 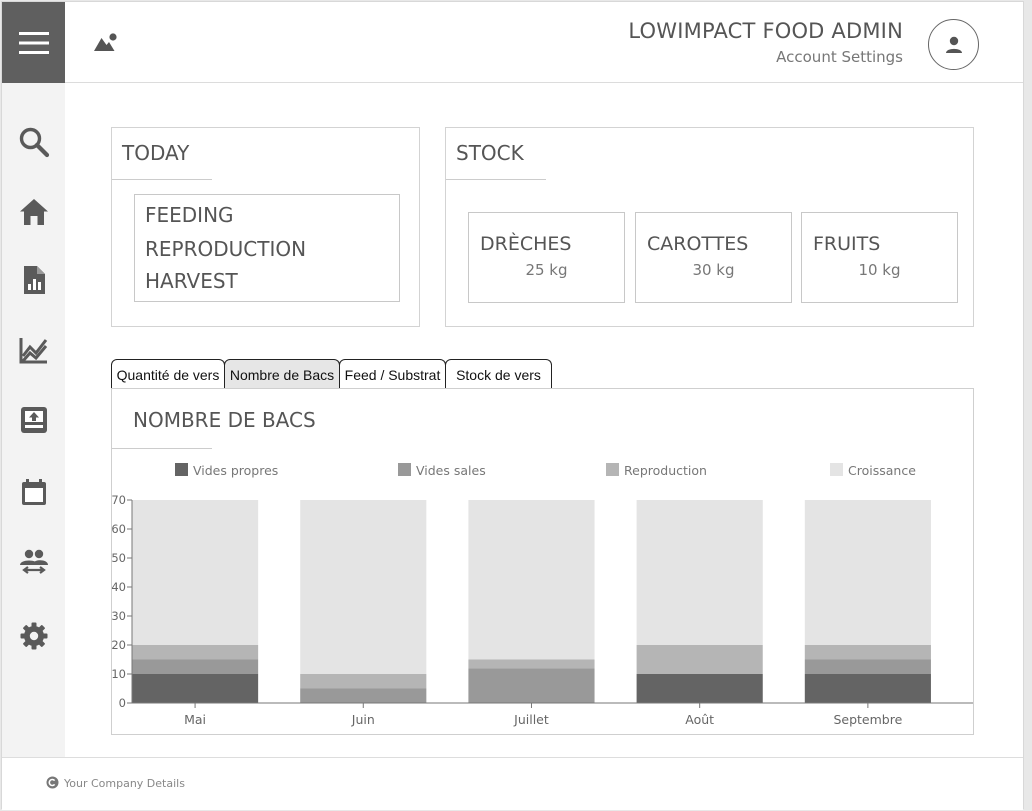 What do you see at coordinates (363, 719) in the screenshot?
I see `x-tick-label: Juin` at bounding box center [363, 719].